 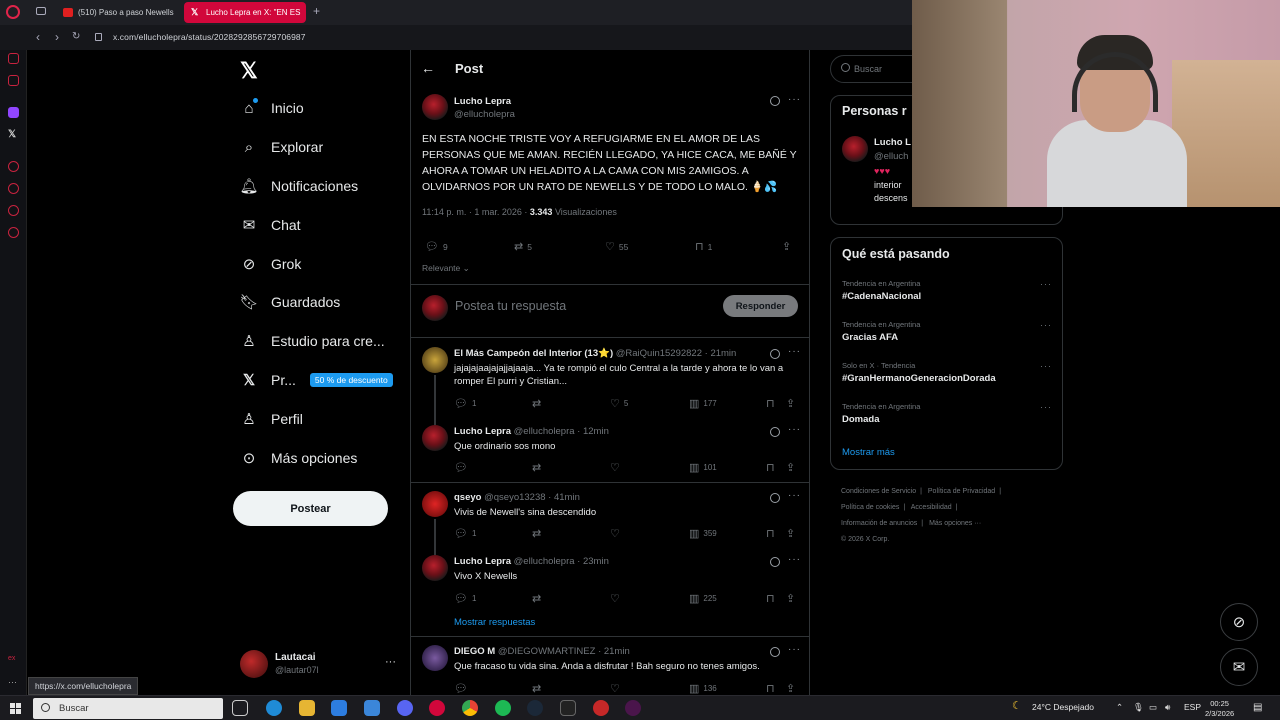 What do you see at coordinates (955, 523) in the screenshot?
I see `footer-link: Más opciones ···` at bounding box center [955, 523].